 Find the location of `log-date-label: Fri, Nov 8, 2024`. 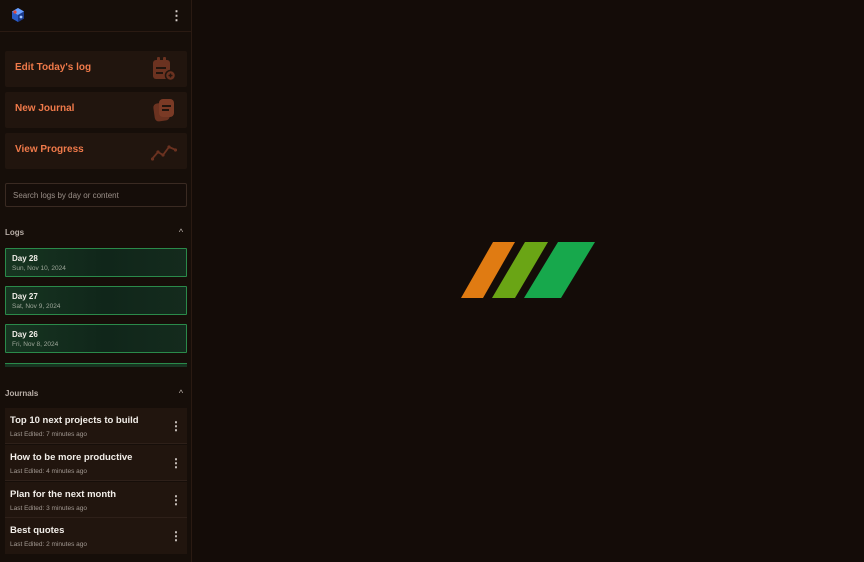

log-date-label: Fri, Nov 8, 2024 is located at coordinates (35, 344).